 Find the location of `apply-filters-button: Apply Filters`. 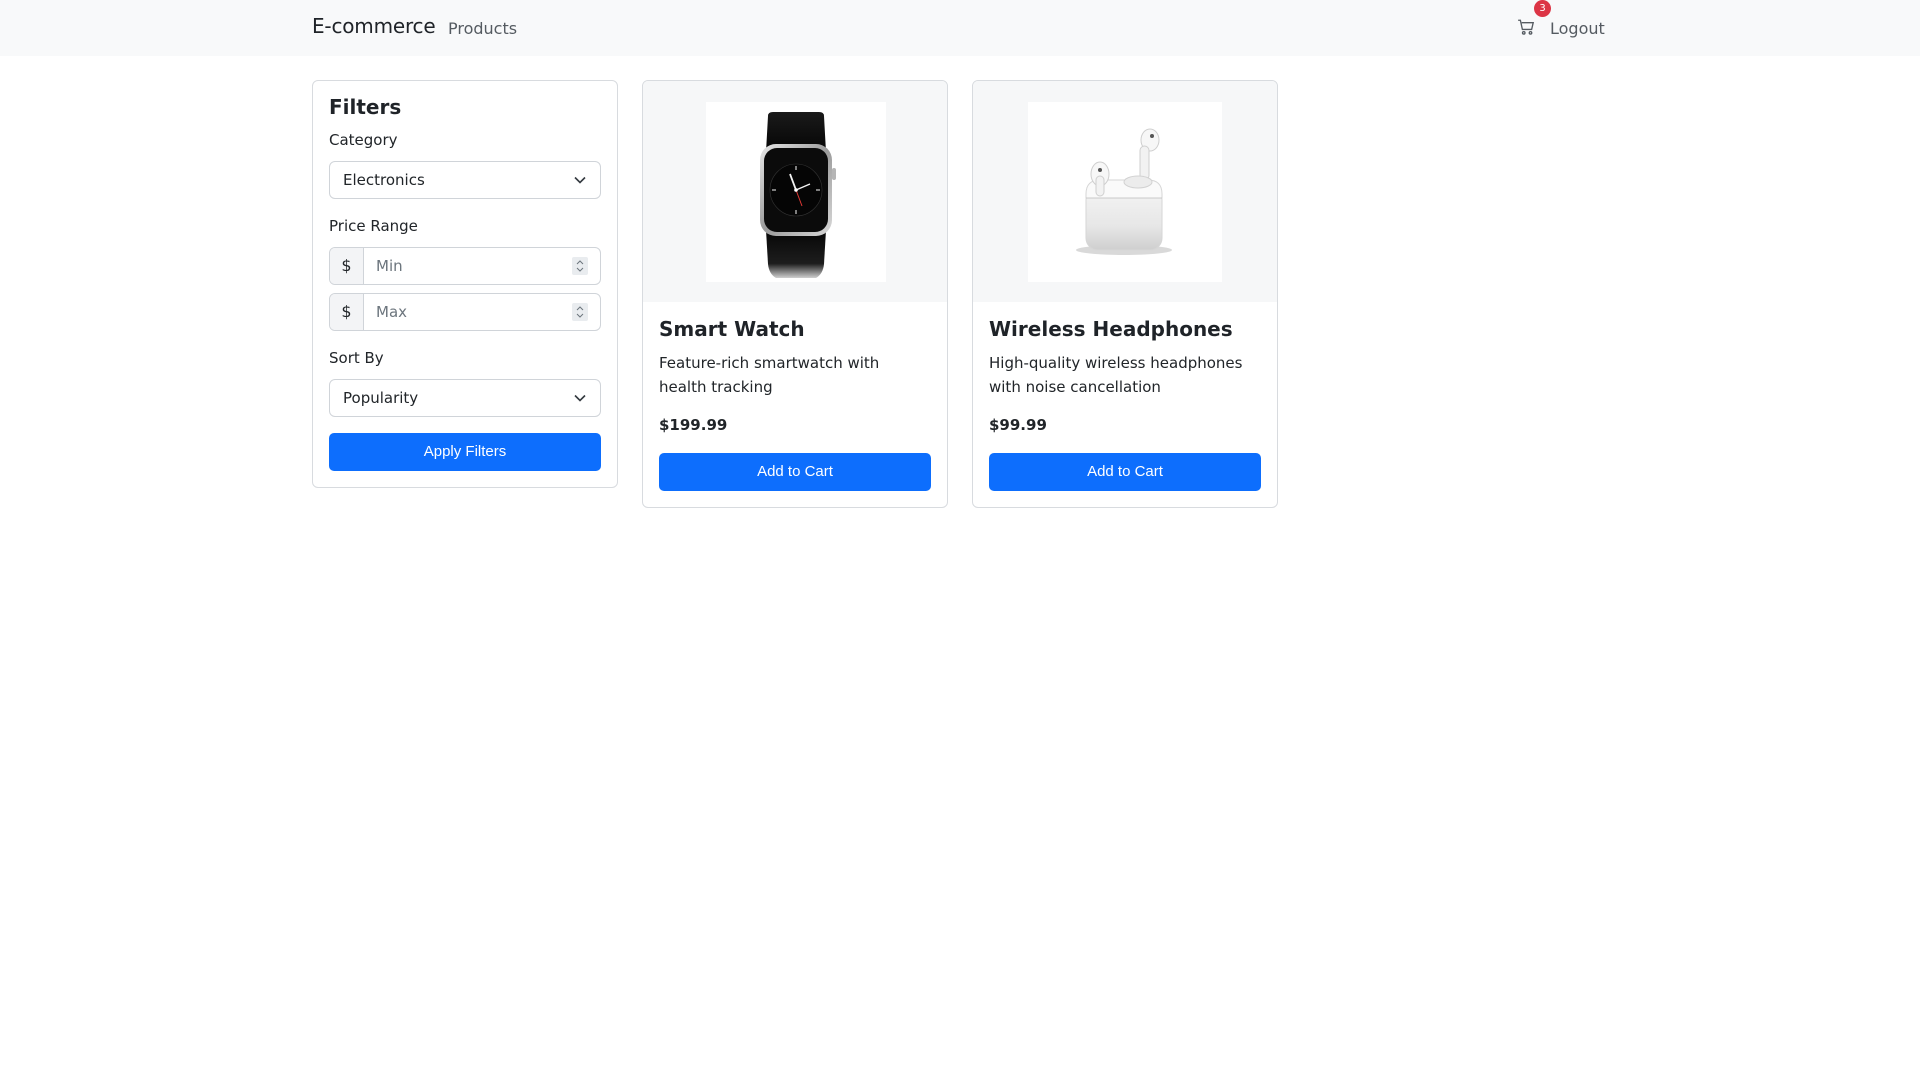

apply-filters-button: Apply Filters is located at coordinates (465, 452).